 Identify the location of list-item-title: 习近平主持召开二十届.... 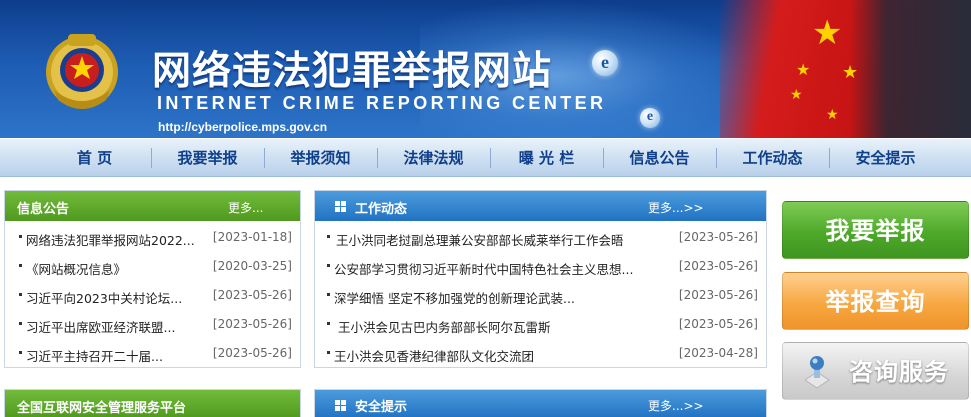
(121, 355).